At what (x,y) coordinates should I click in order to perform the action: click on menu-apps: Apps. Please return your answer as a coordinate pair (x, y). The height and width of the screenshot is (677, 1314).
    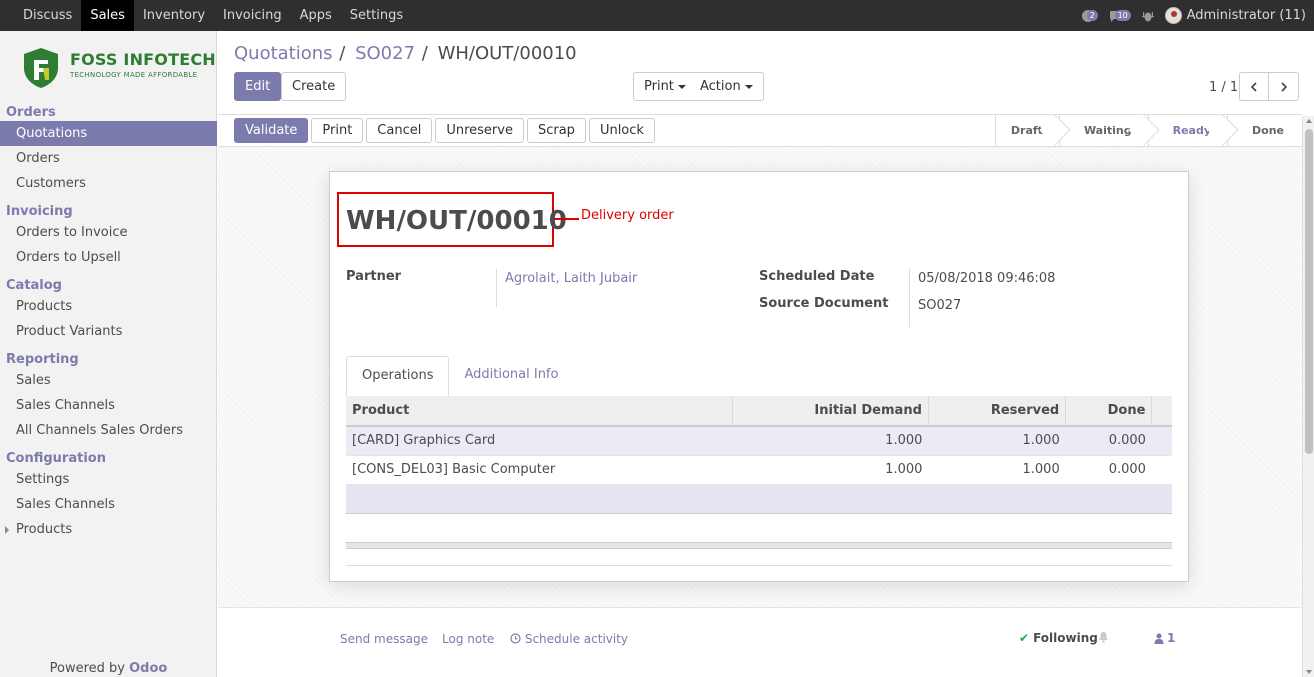
    Looking at the image, I should click on (316, 15).